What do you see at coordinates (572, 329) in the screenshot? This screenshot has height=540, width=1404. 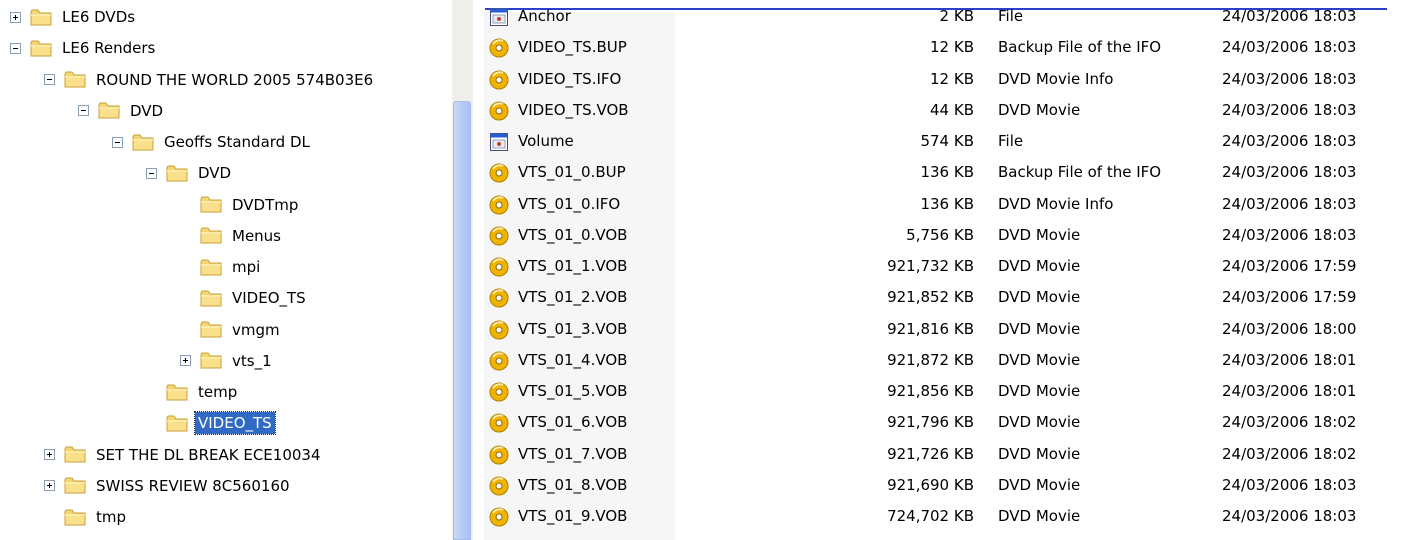 I see `file-name: VTS_01_3.VOB` at bounding box center [572, 329].